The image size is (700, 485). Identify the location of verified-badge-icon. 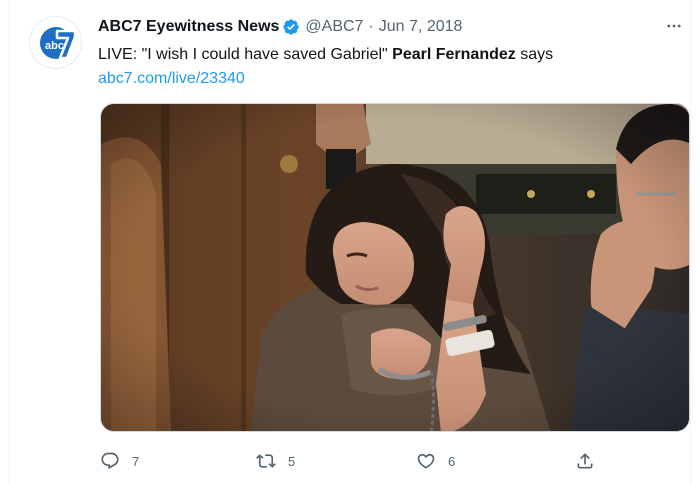
(291, 27).